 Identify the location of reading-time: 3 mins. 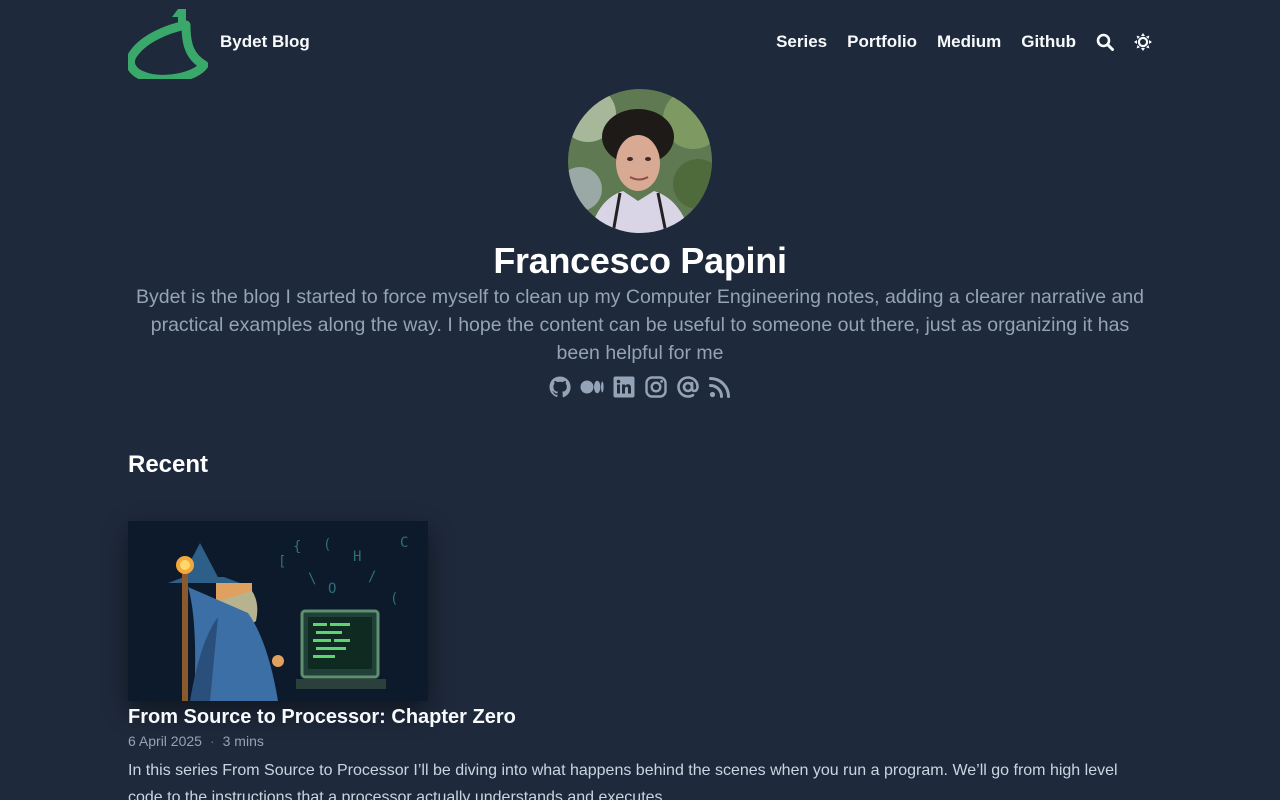
(243, 741).